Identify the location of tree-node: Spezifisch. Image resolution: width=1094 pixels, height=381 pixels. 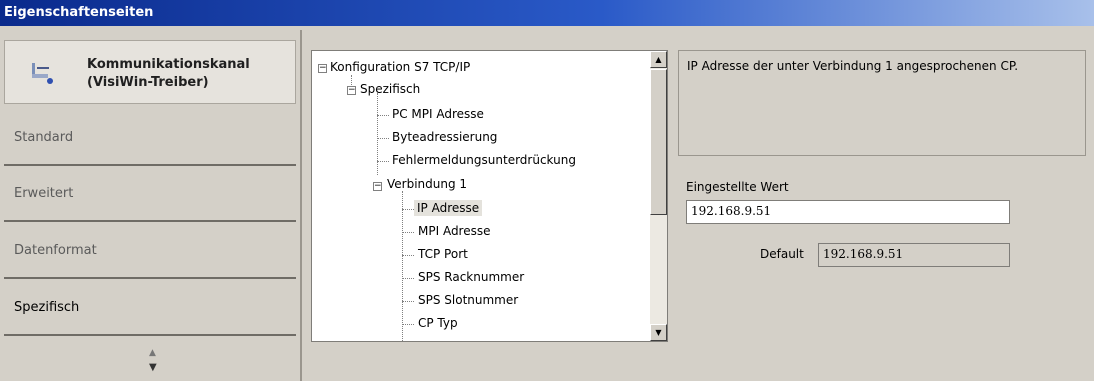
(390, 89).